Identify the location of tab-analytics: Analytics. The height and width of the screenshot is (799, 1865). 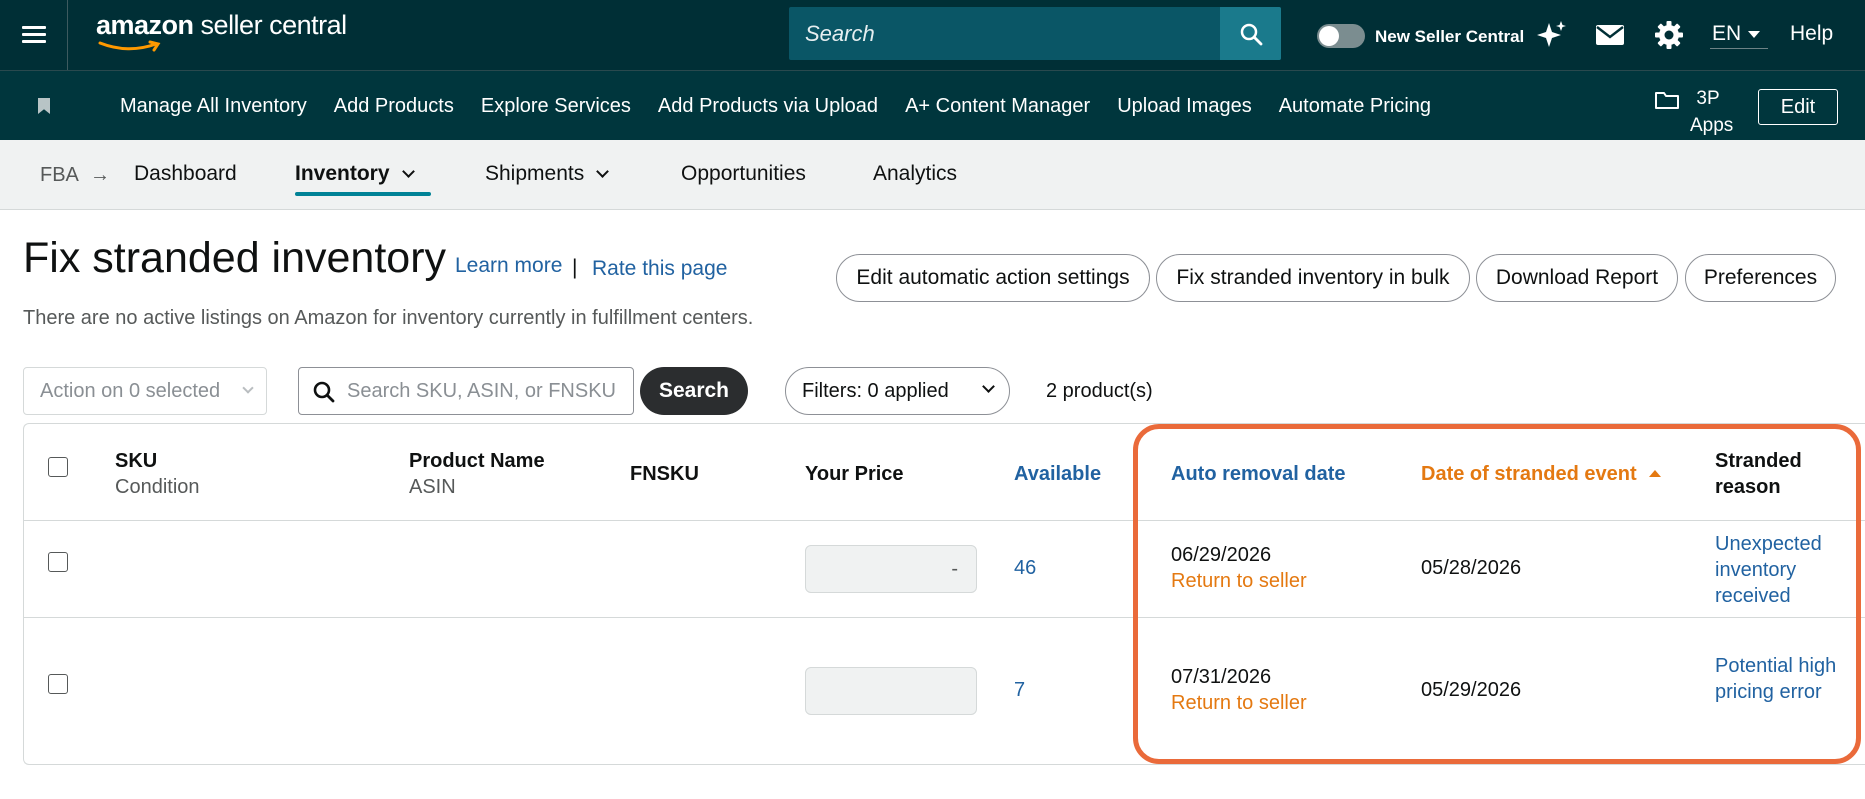
(915, 174).